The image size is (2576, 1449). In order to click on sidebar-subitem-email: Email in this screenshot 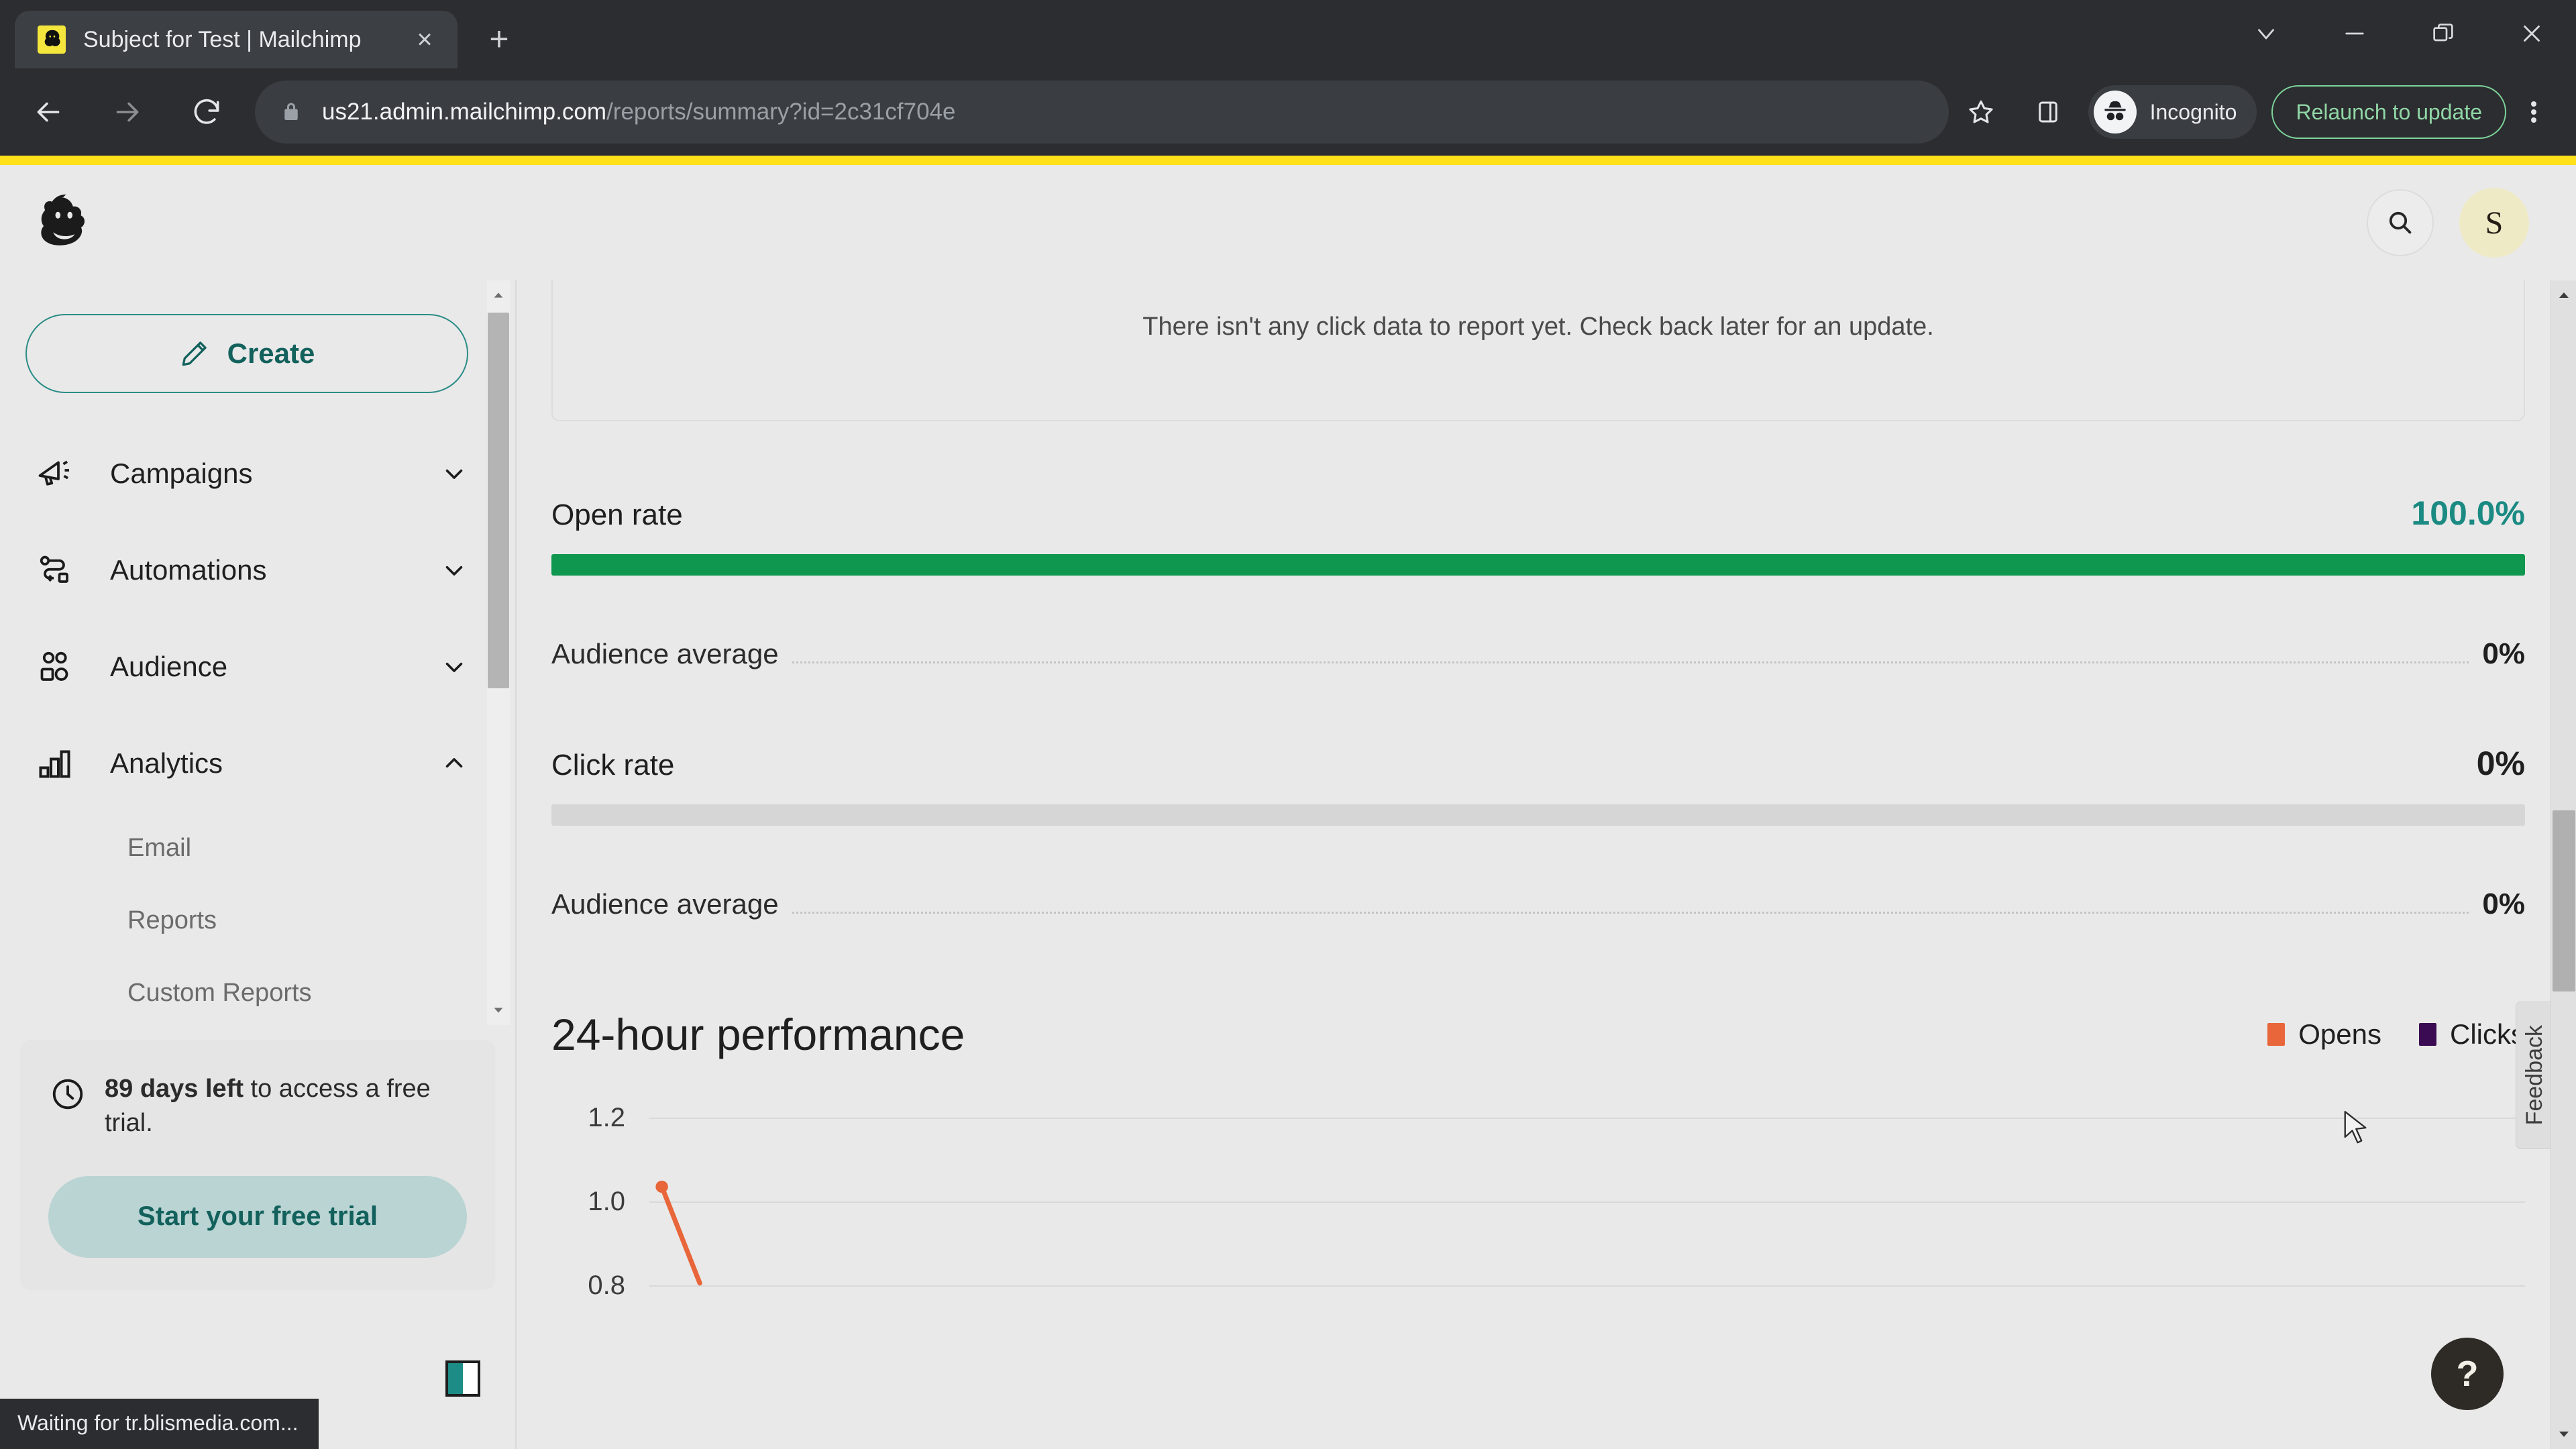, I will do `click(257, 848)`.